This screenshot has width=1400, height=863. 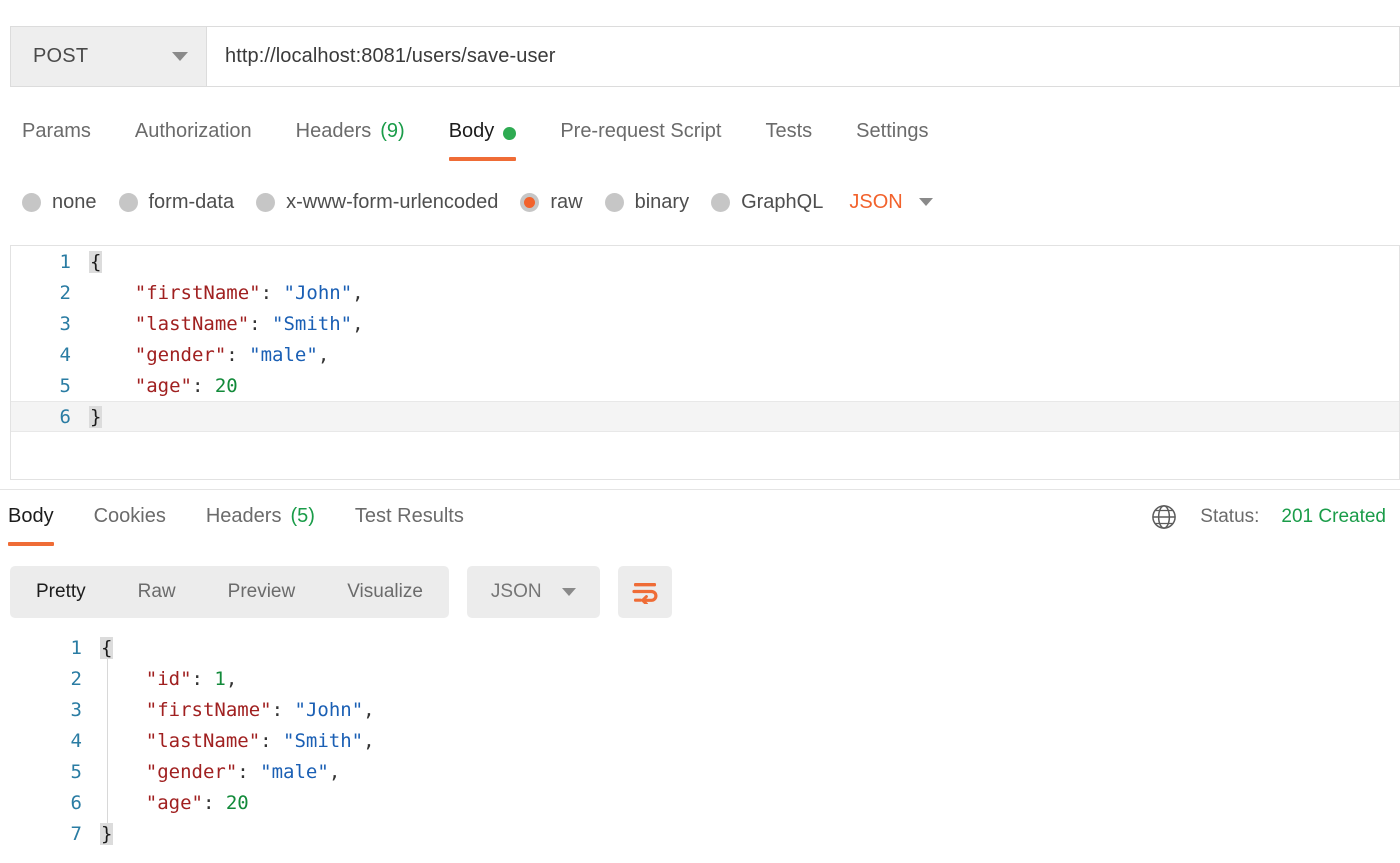 I want to click on code-line: 2 "firstName": "John",, so click(x=705, y=292).